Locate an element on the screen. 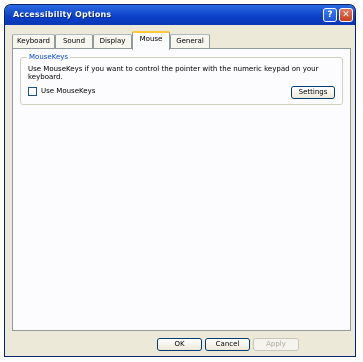 The width and height of the screenshot is (363, 362). title-bar: Accessibility Options ? ✕ is located at coordinates (180, 15).